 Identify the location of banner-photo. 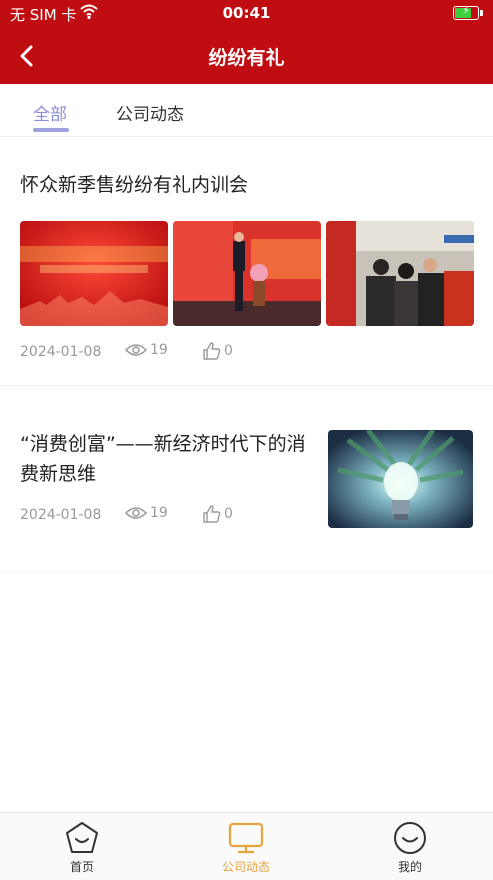
(94, 273).